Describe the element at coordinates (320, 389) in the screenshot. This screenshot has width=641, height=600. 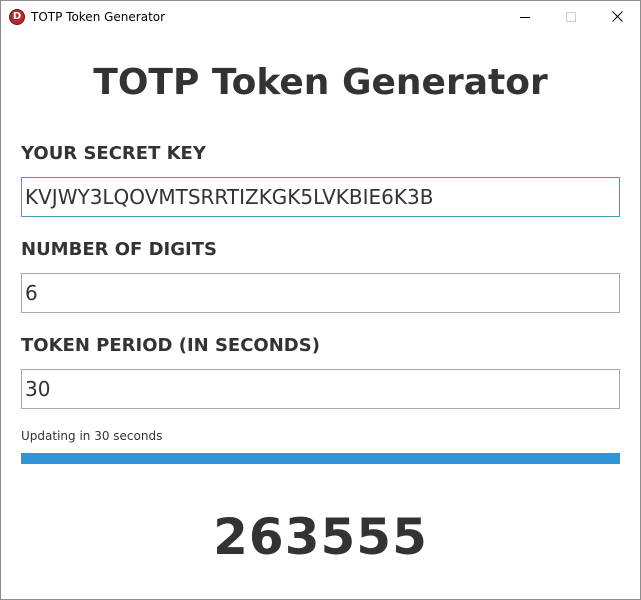
I see `period-input` at that location.